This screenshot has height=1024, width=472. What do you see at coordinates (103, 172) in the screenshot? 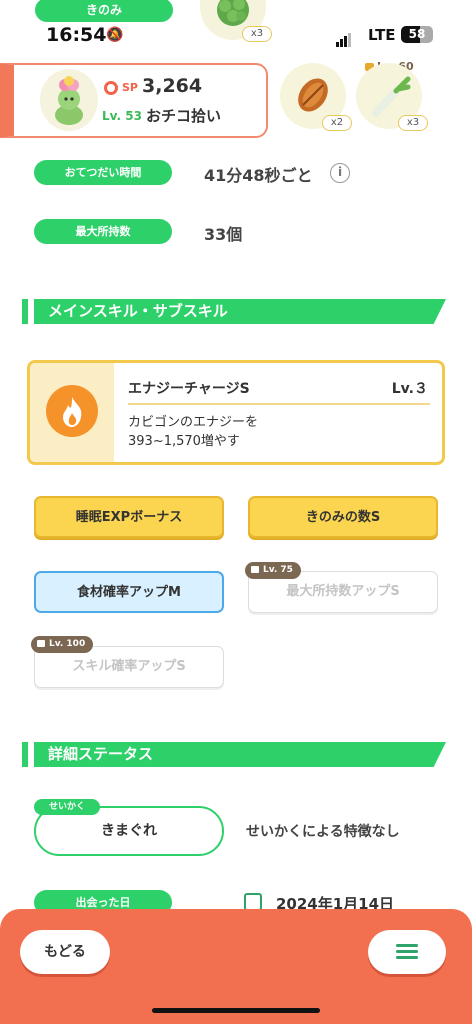
I see `help-time-label: おてつだい時間` at bounding box center [103, 172].